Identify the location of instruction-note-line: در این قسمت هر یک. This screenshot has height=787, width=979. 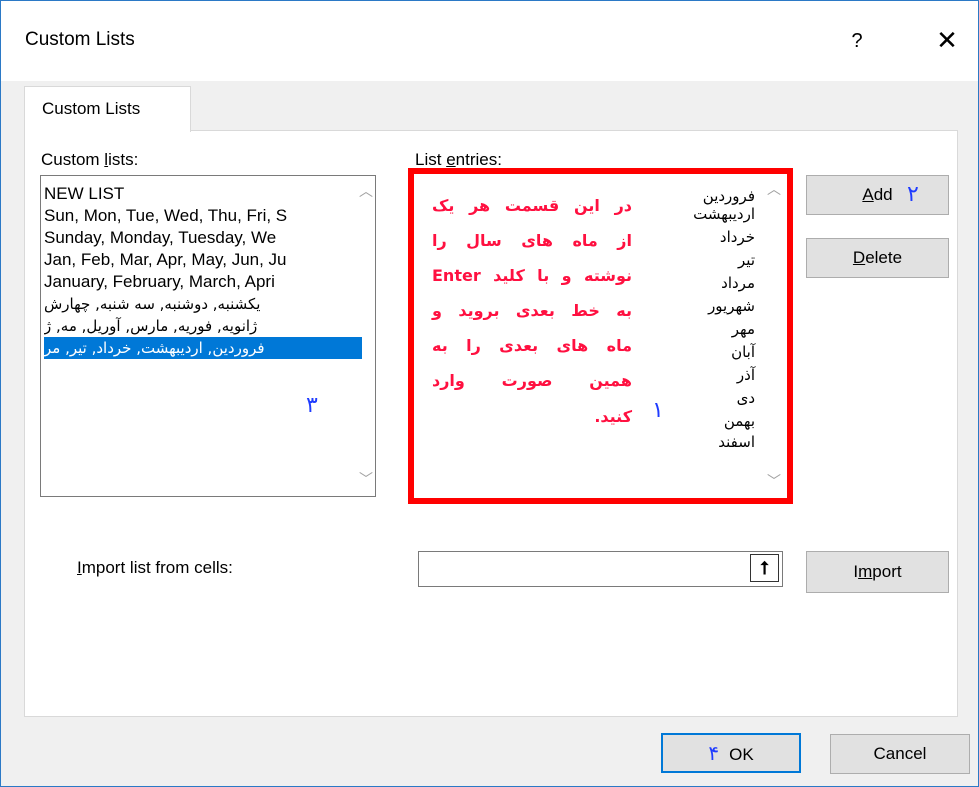
(532, 205).